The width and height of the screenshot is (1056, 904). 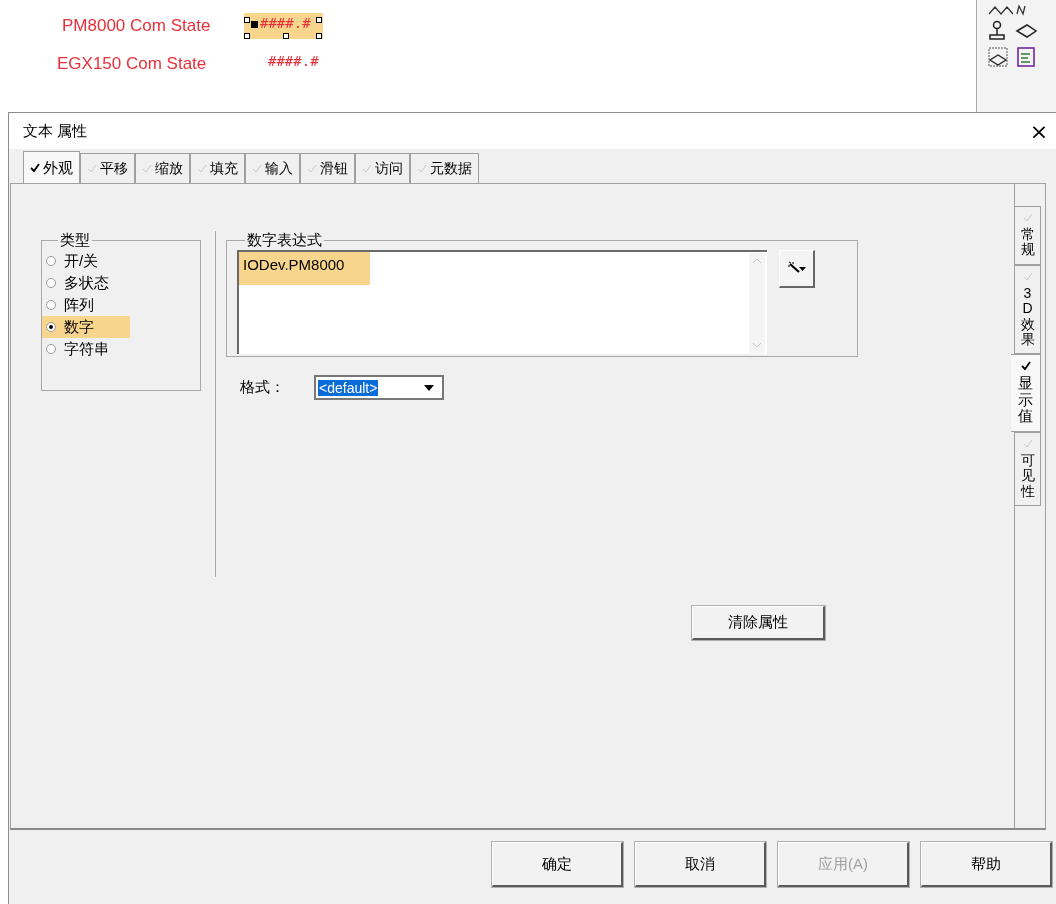 I want to click on wand-button, so click(x=797, y=269).